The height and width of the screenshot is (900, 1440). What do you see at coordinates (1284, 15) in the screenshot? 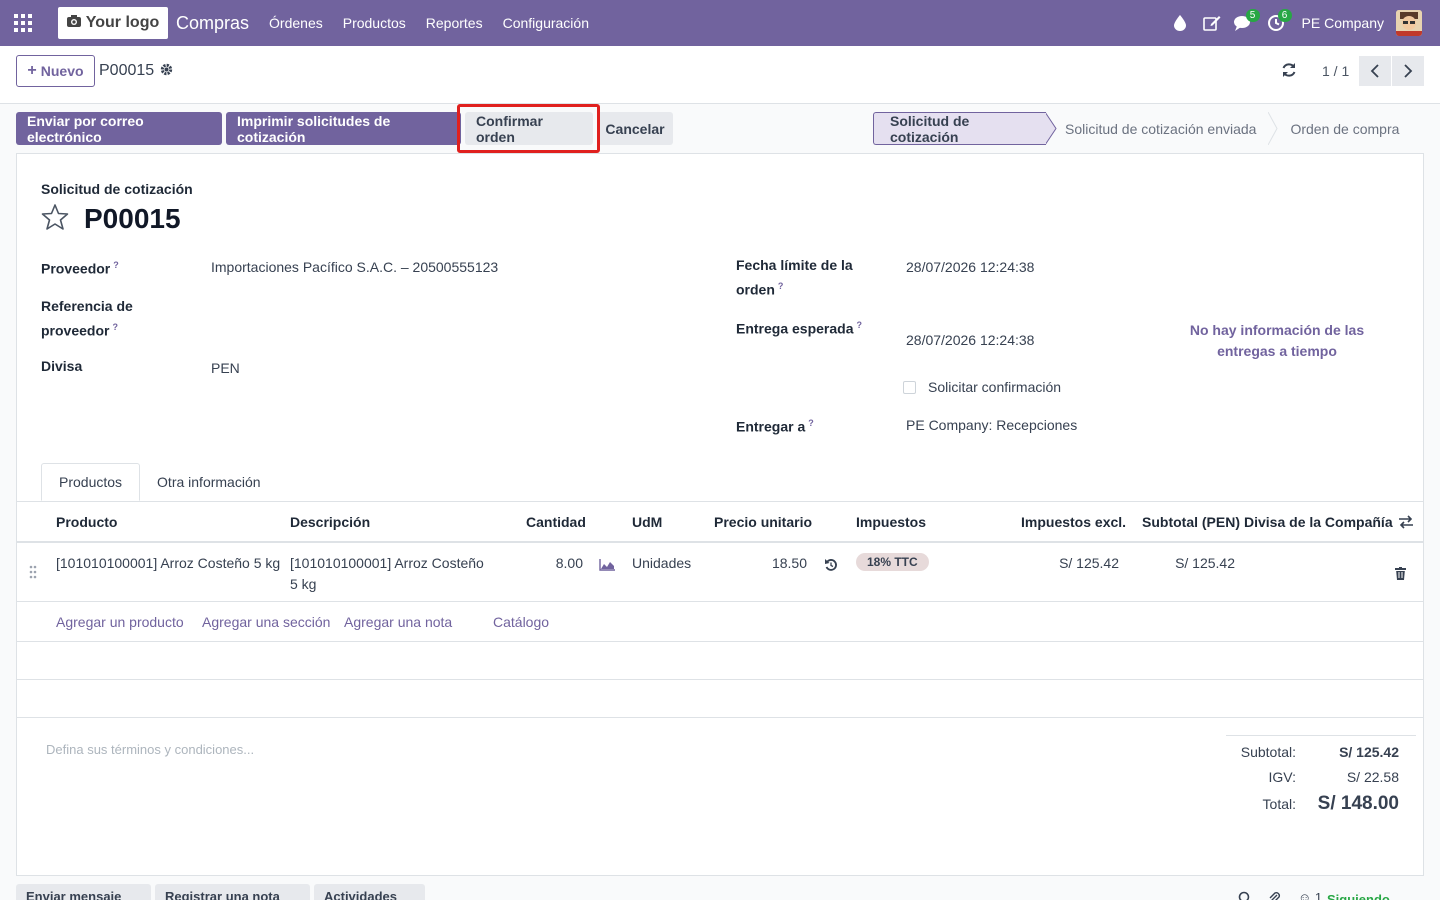
I see `activities-badge: 6` at bounding box center [1284, 15].